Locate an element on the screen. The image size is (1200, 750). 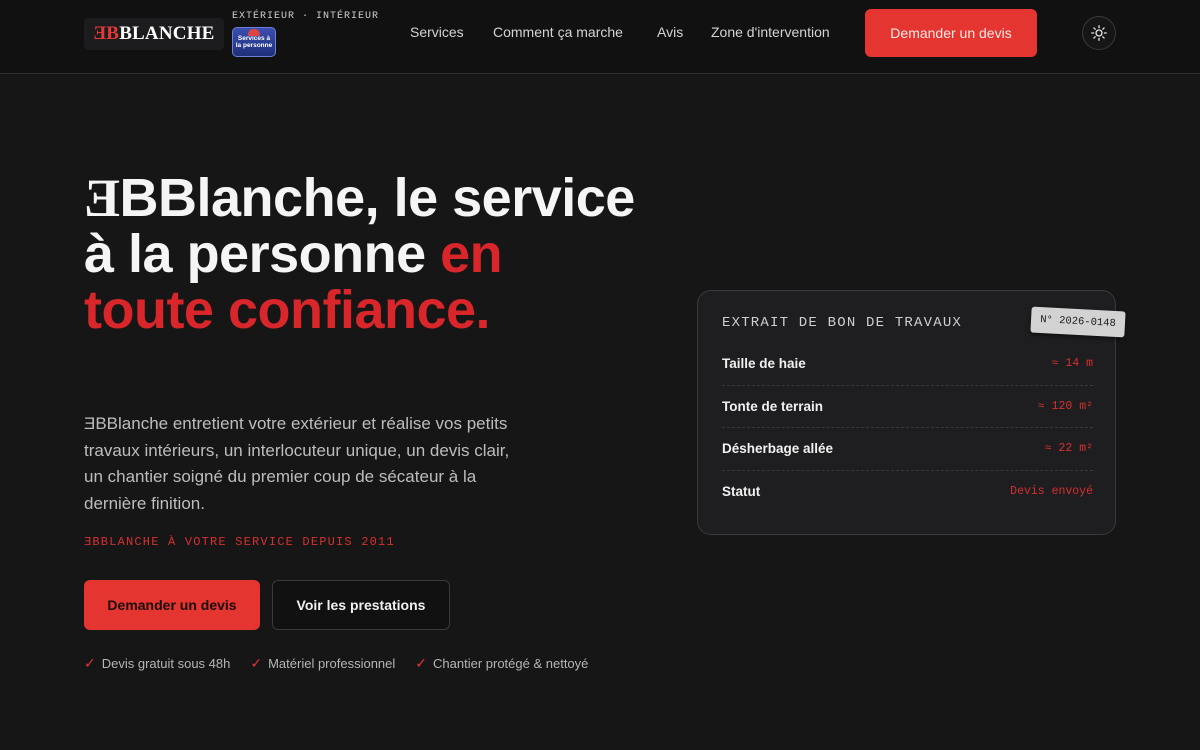
card-title: EXTRAIT DE BON DE TRAVAUX is located at coordinates (842, 323).